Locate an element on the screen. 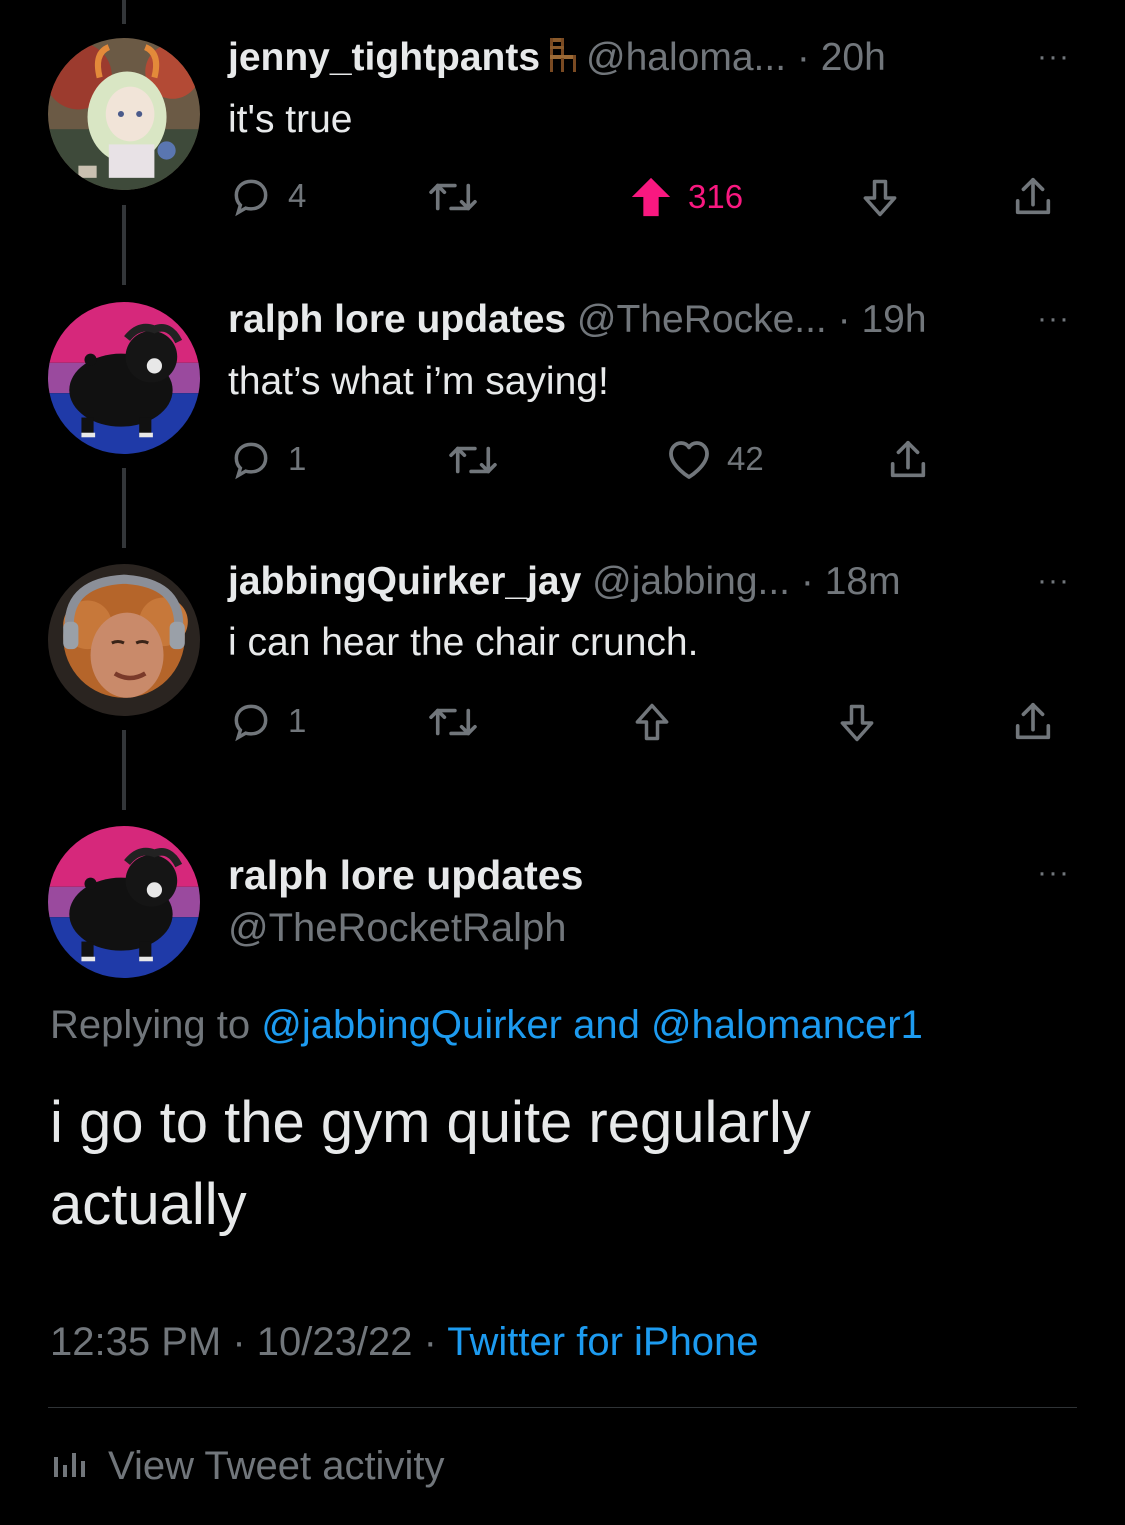 The width and height of the screenshot is (1125, 1525). main-tweet-text: i go to the gym quite regularly actually is located at coordinates (560, 1164).